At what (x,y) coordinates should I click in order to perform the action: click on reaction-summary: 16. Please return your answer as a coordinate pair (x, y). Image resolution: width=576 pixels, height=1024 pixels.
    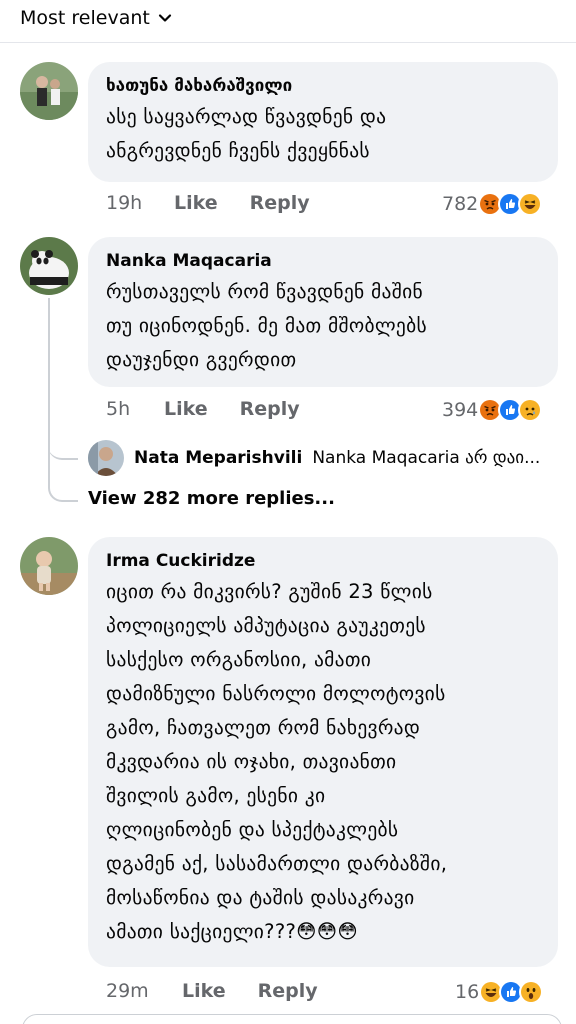
    Looking at the image, I should click on (499, 992).